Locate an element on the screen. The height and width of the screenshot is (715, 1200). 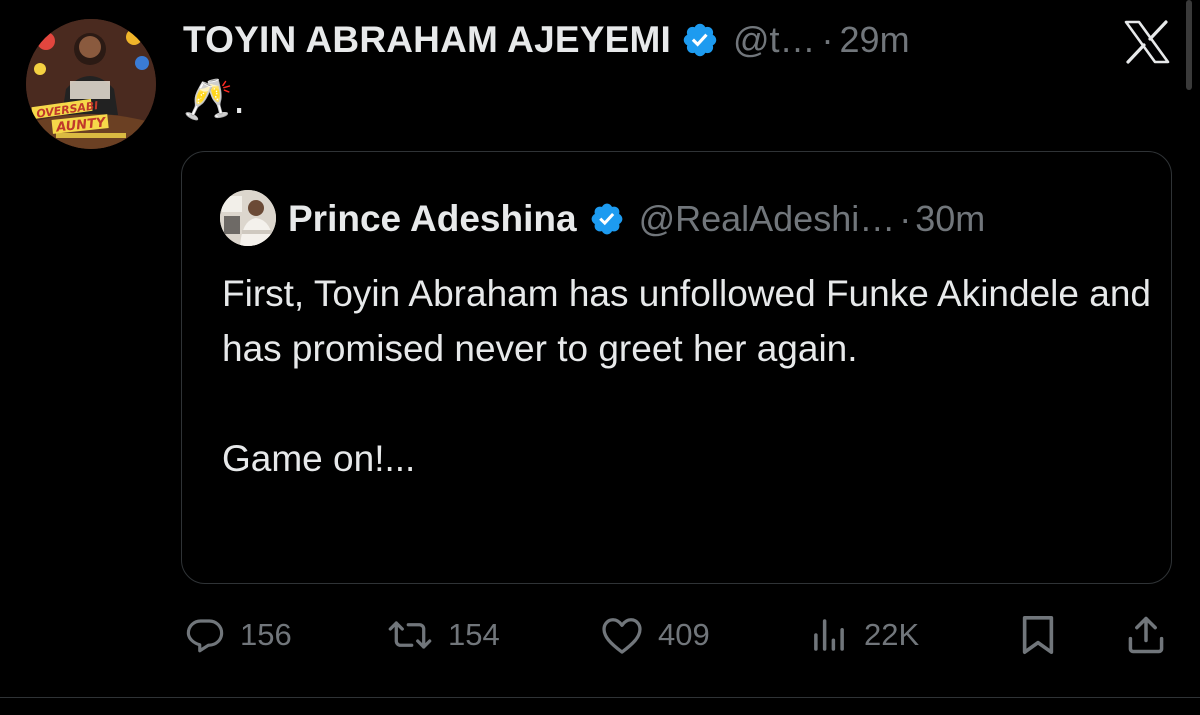
bottom-divider is located at coordinates (600, 697).